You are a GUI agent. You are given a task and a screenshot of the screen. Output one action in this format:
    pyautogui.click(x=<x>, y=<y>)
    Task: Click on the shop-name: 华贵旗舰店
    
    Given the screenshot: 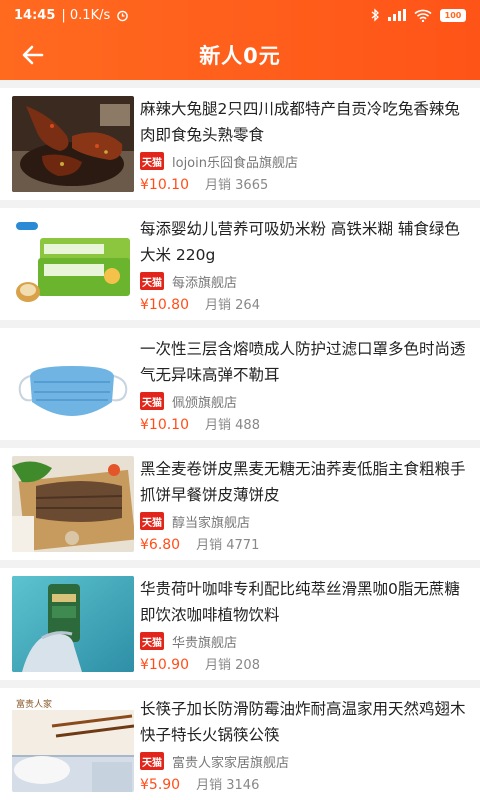 What is the action you would take?
    pyautogui.click(x=204, y=641)
    